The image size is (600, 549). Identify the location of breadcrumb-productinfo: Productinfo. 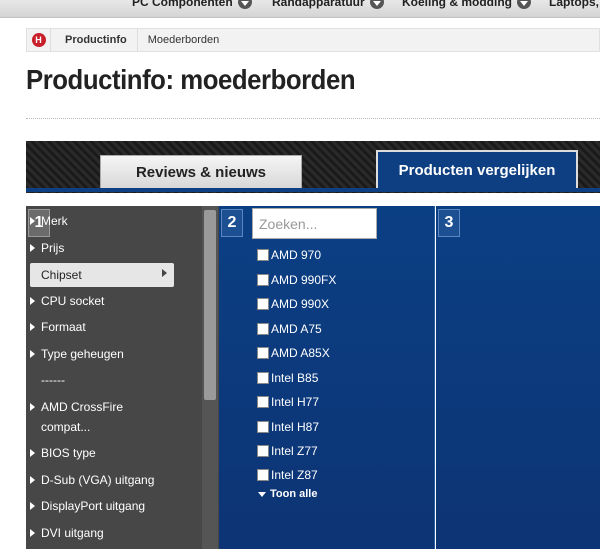
(94, 40).